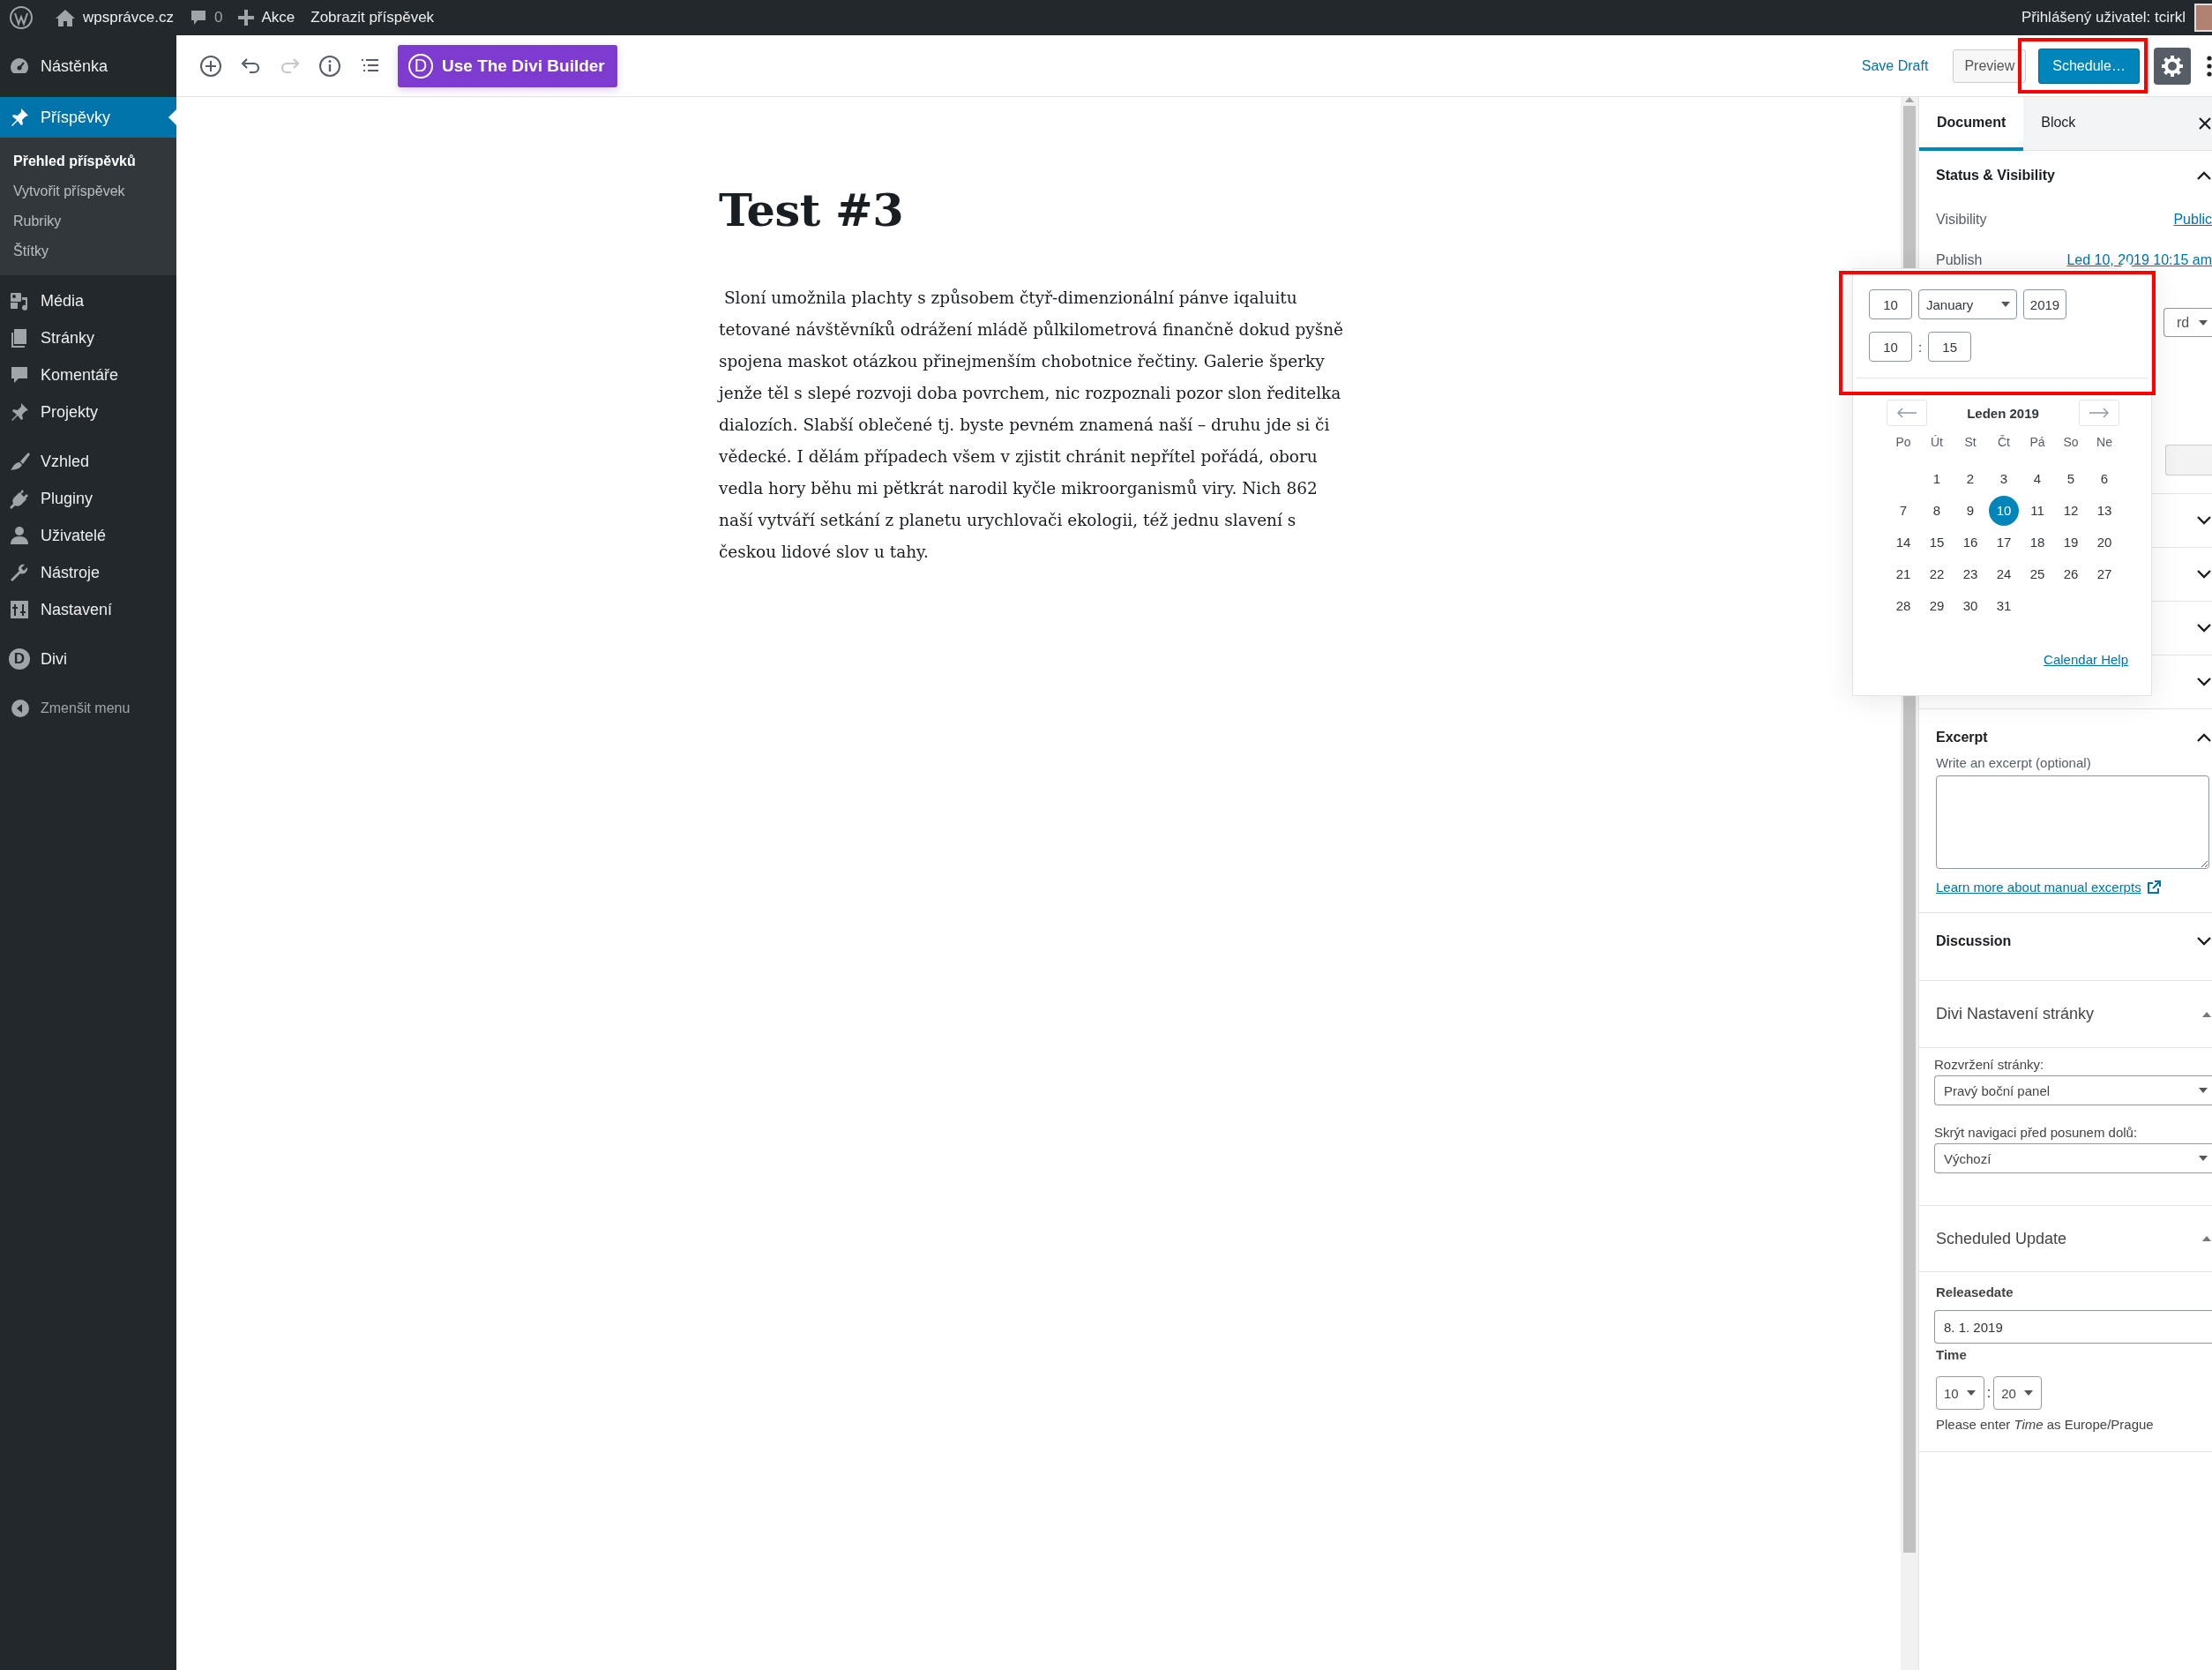 This screenshot has width=2212, height=1670. What do you see at coordinates (2072, 822) in the screenshot?
I see `excerpt-field` at bounding box center [2072, 822].